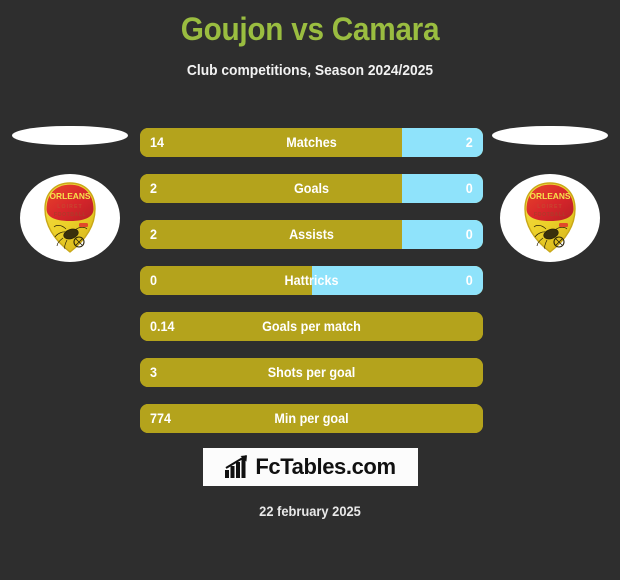 The height and width of the screenshot is (580, 620). I want to click on fctables-wordmark: FcTables.com, so click(325, 466).